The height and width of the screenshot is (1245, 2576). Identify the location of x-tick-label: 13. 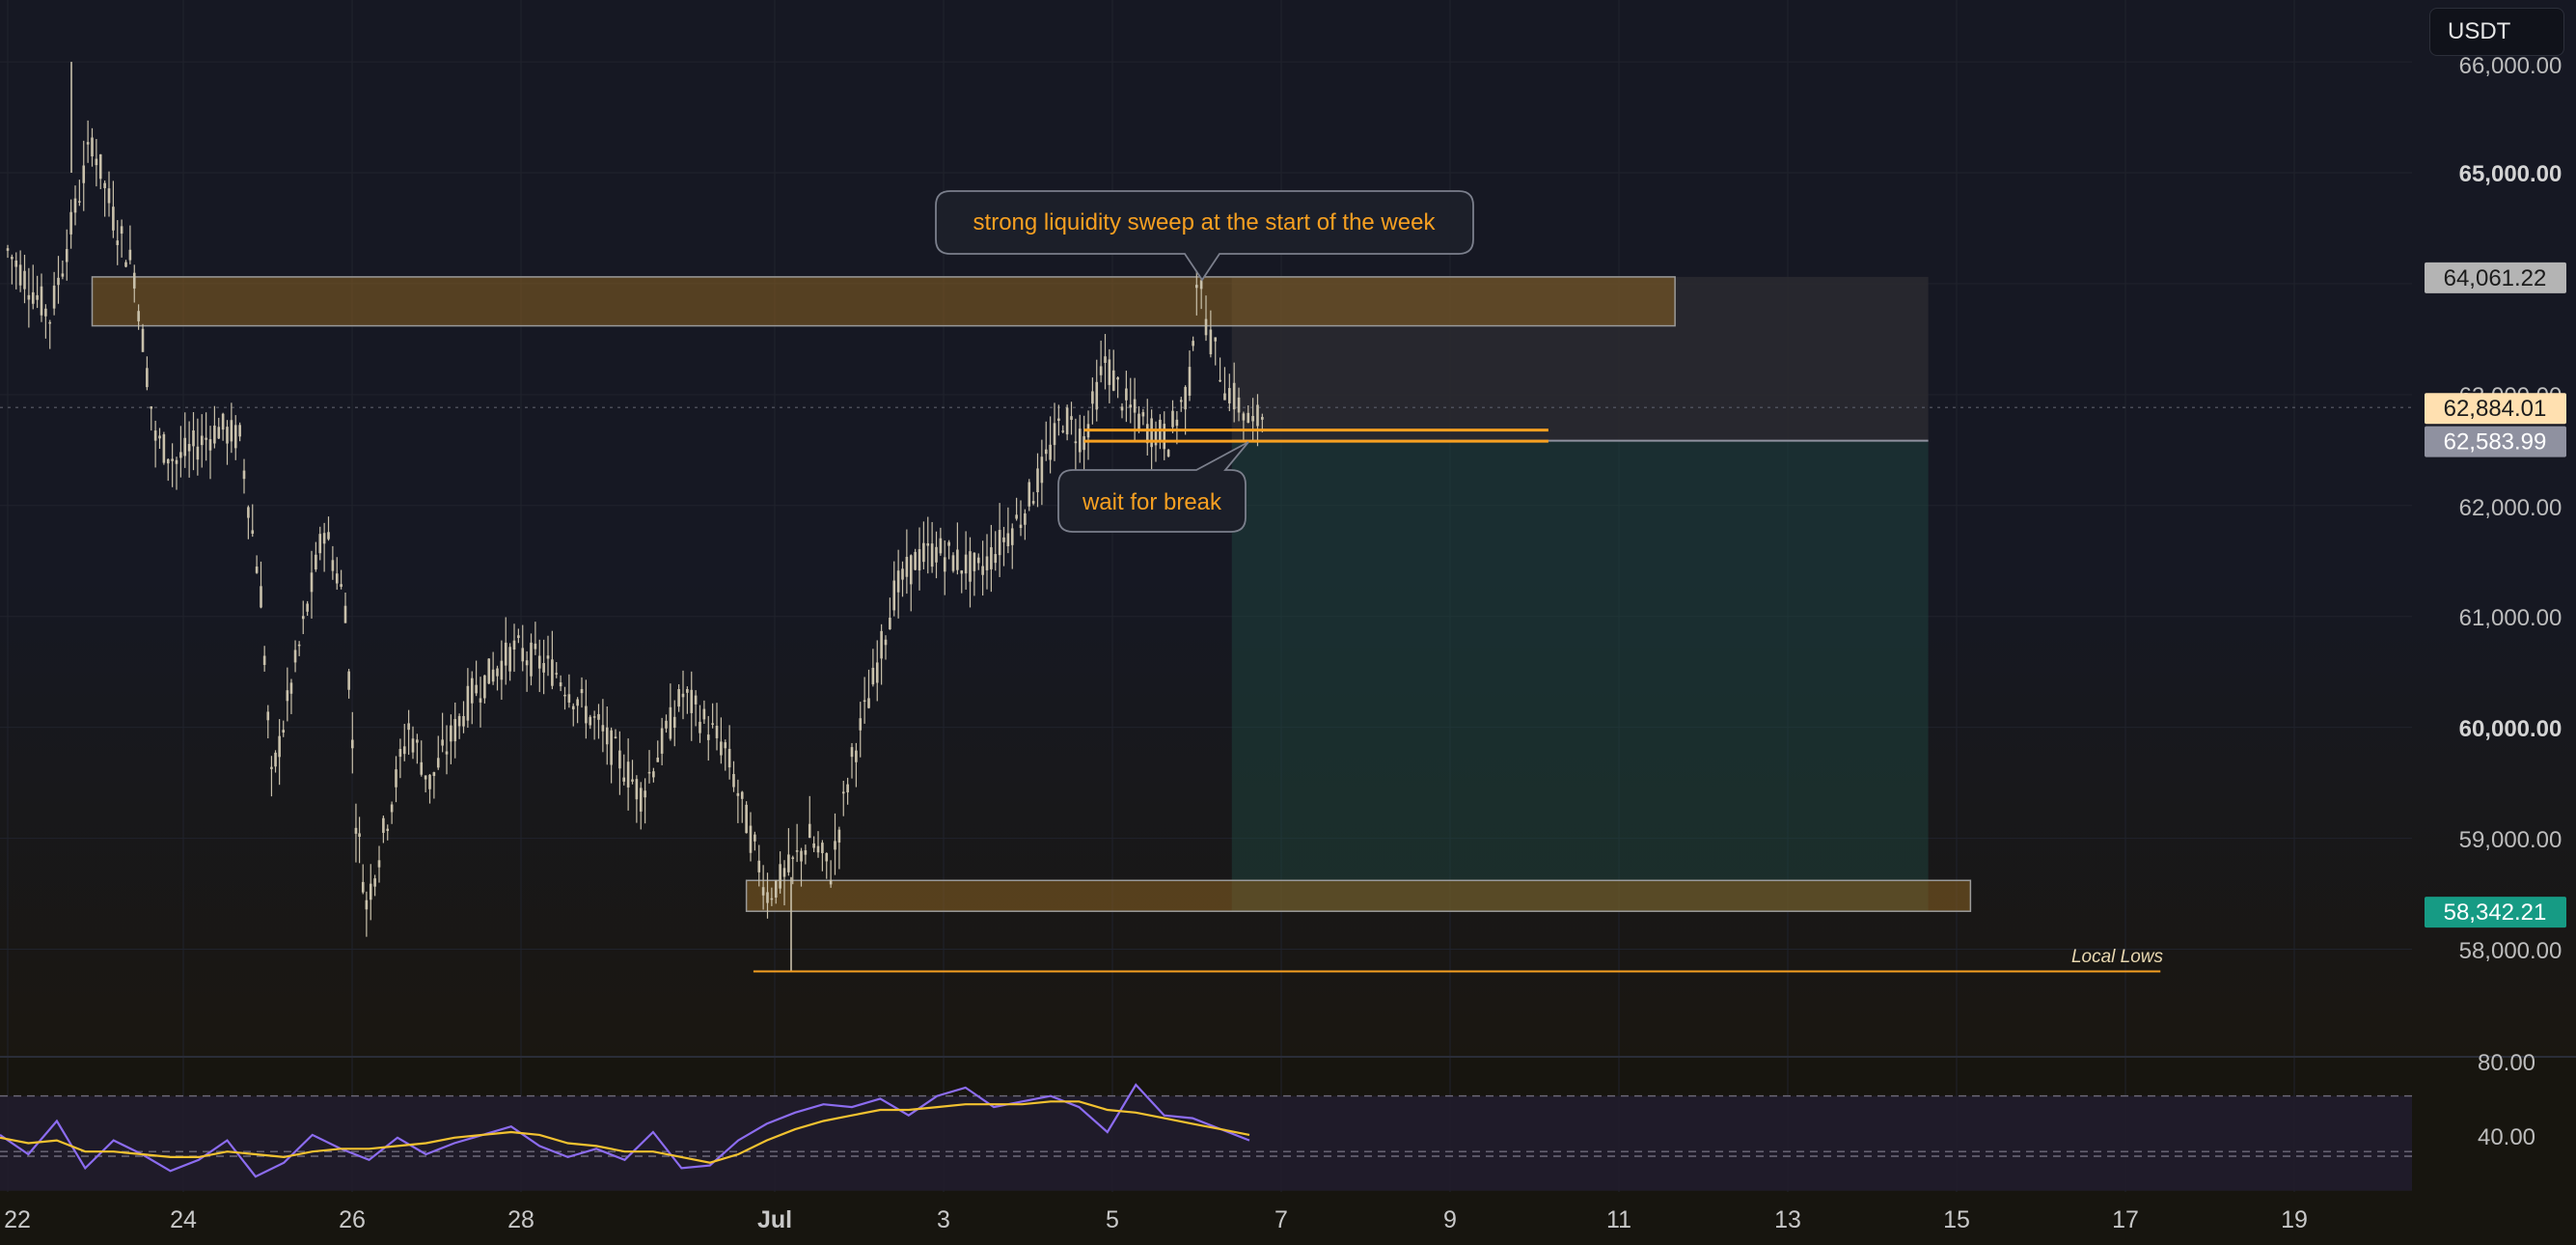
(1788, 1219).